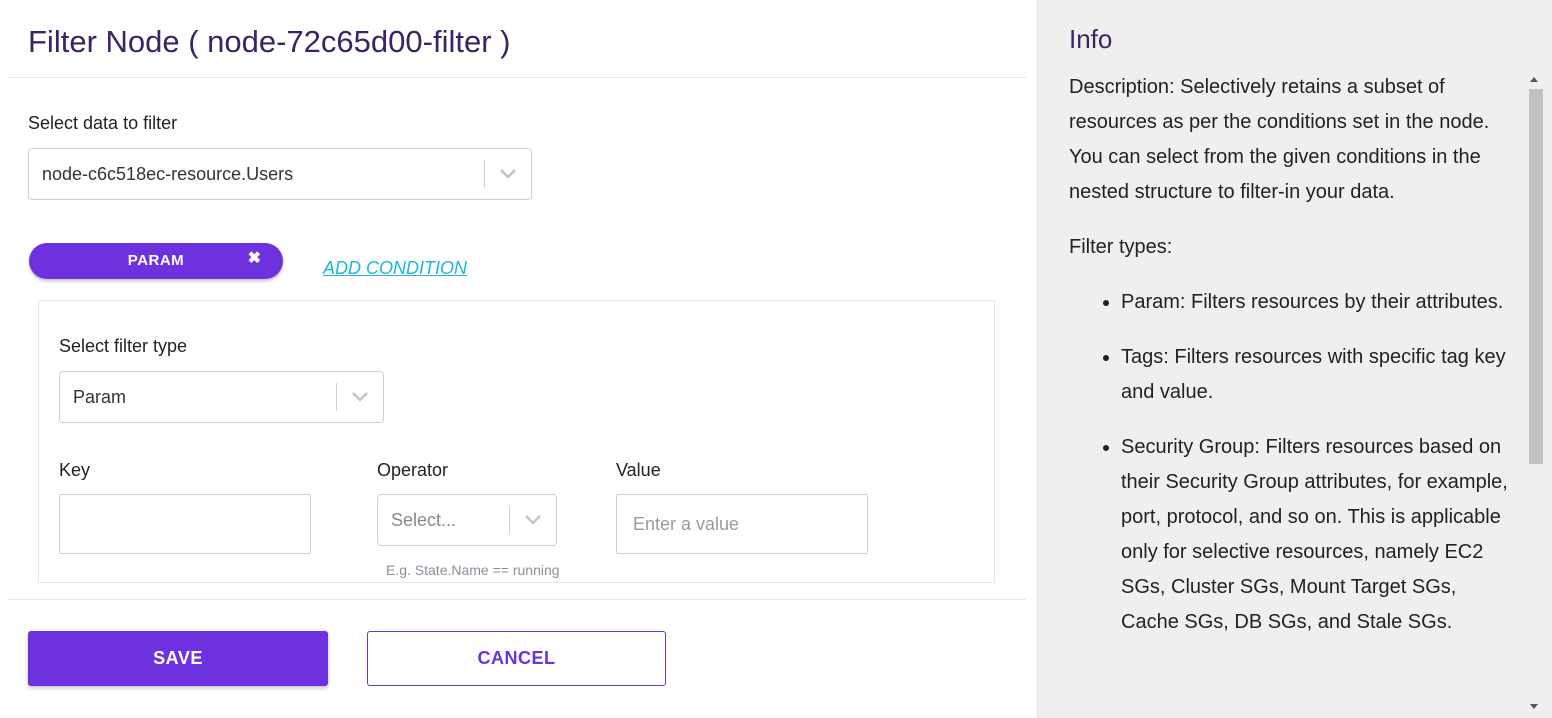 The height and width of the screenshot is (718, 1552). I want to click on info-title: Info, so click(1091, 39).